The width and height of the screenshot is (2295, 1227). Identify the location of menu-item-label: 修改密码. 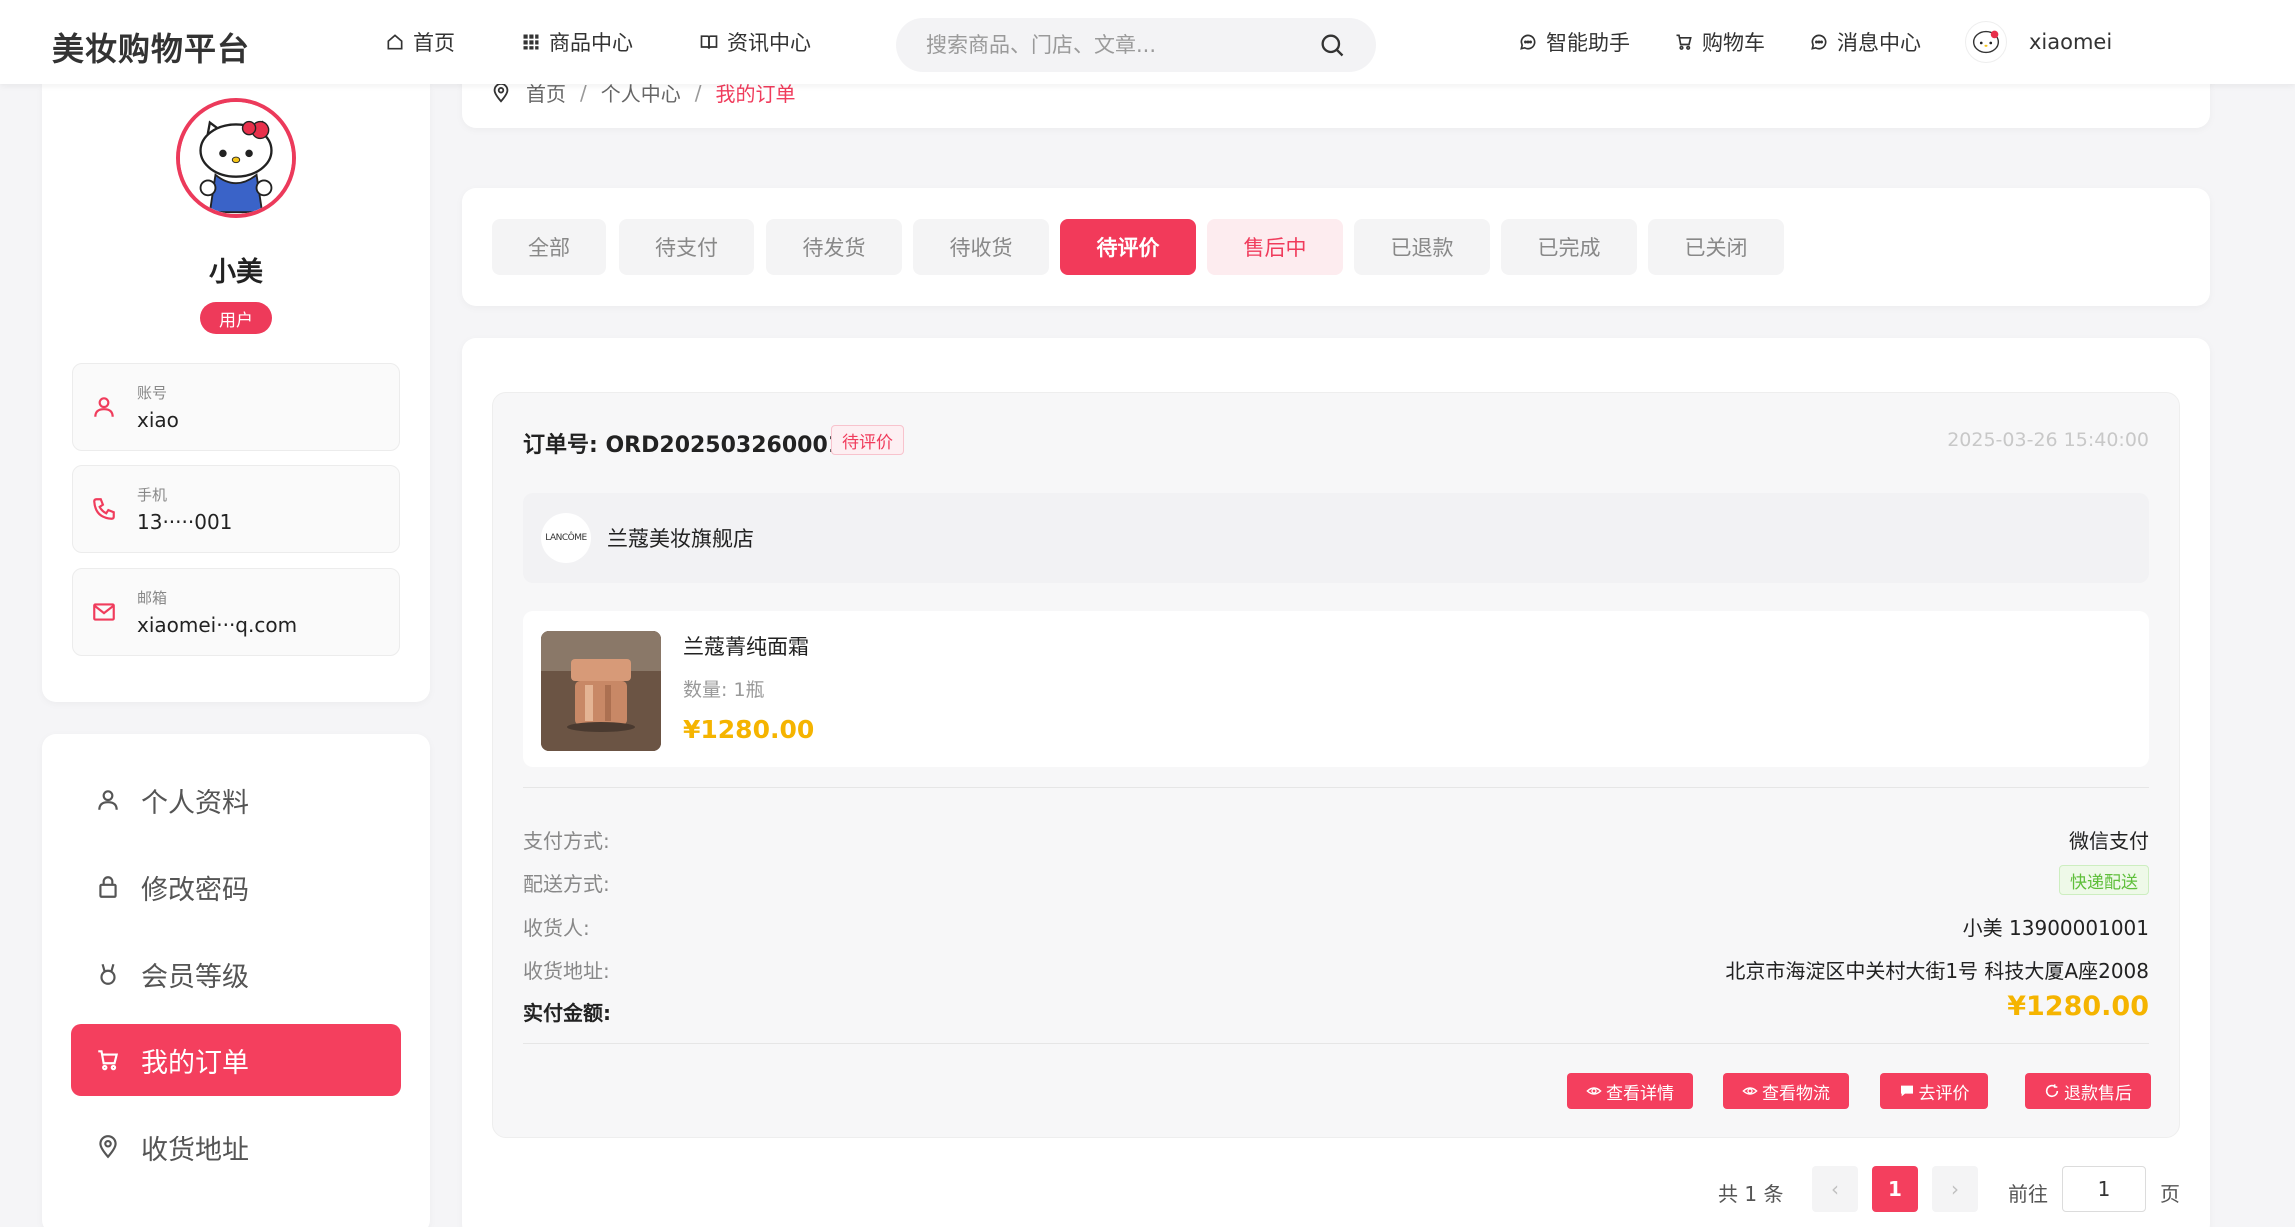
(195, 890).